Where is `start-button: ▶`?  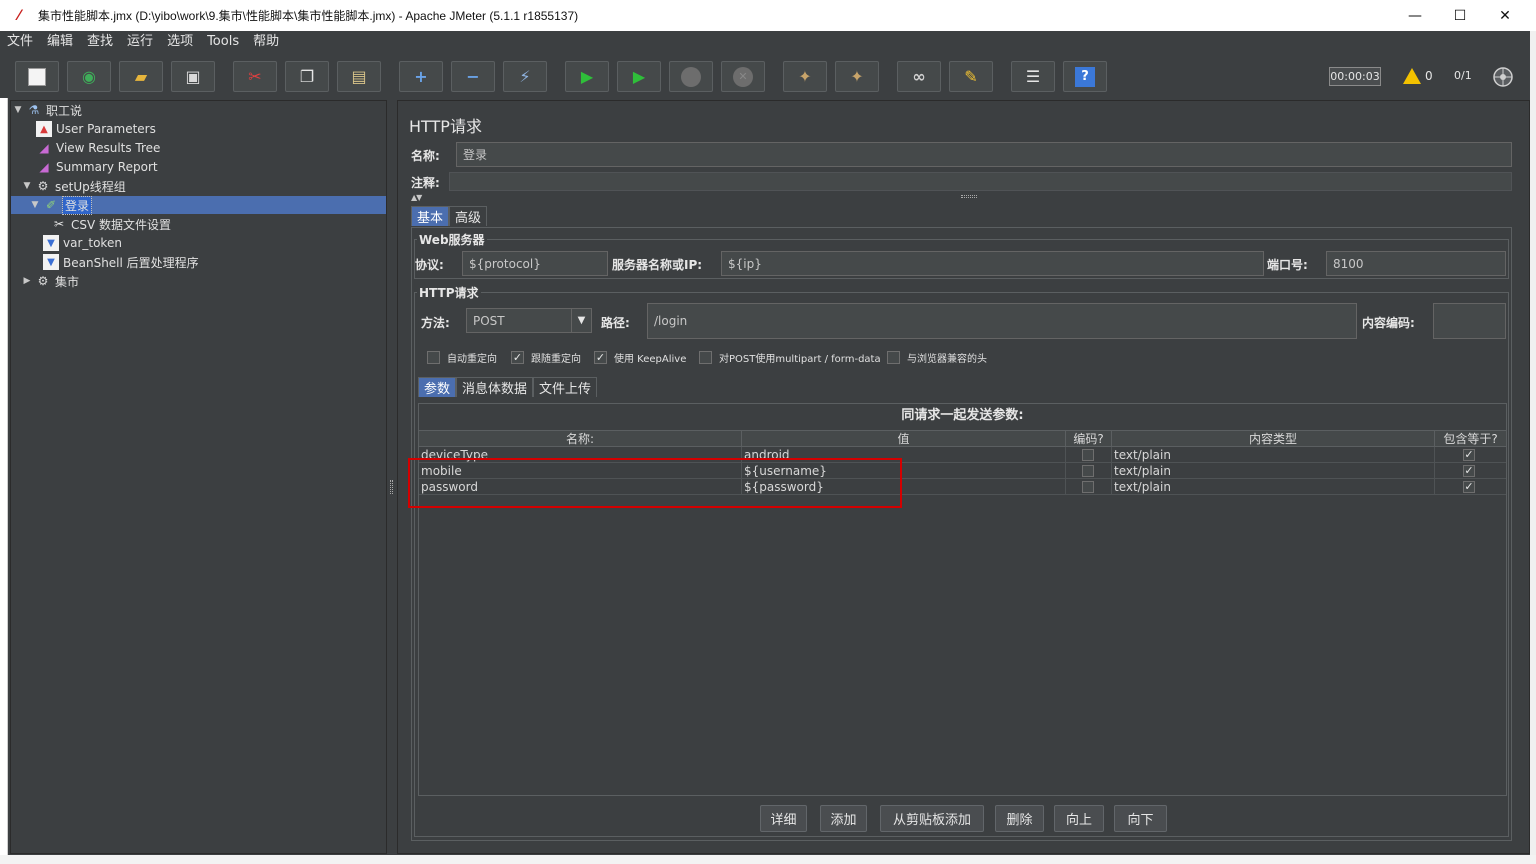 start-button: ▶ is located at coordinates (587, 76).